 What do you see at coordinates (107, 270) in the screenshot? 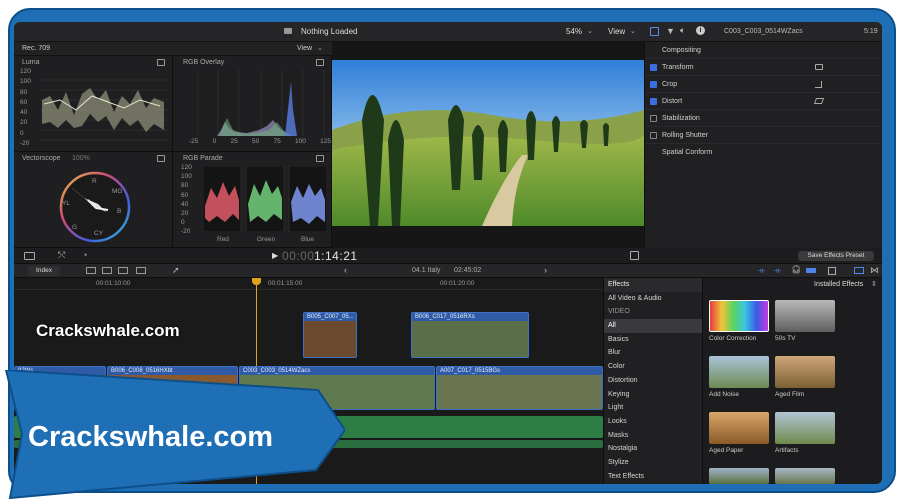
I see `insert-clip-icon` at bounding box center [107, 270].